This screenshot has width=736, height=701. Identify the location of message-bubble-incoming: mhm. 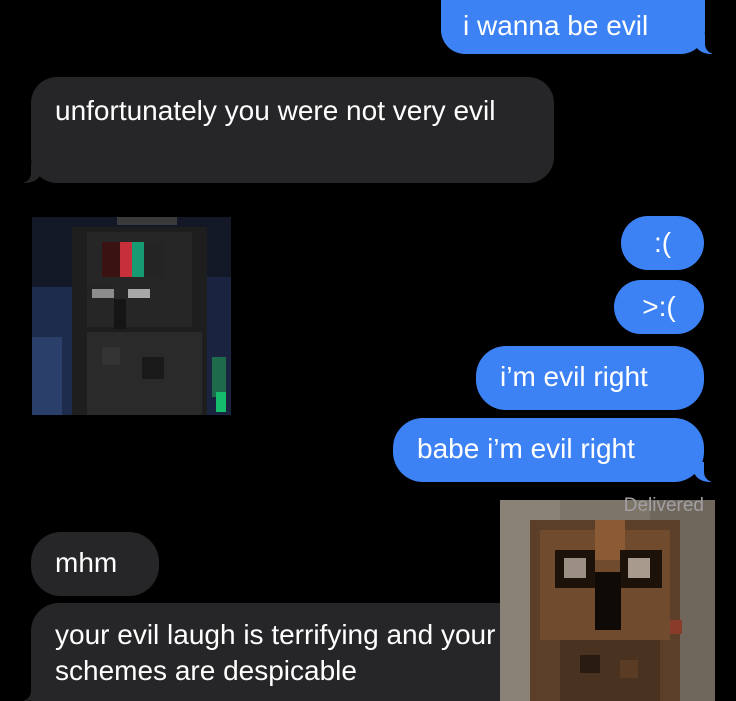
(95, 564).